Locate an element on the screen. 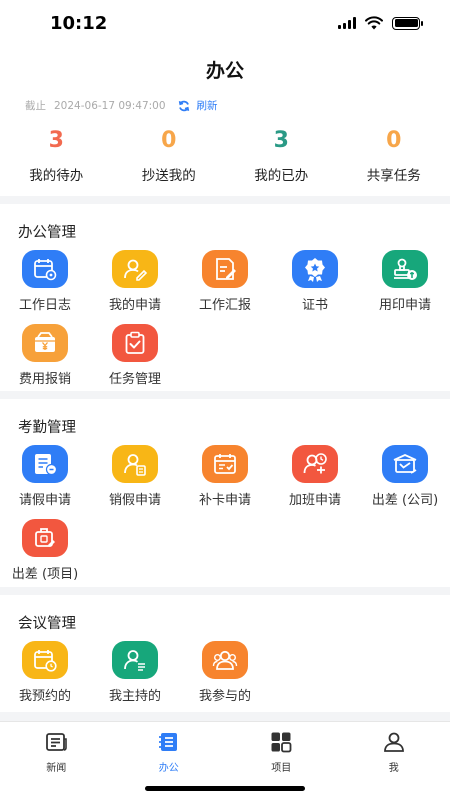 This screenshot has width=450, height=800. grid-item-leave-request: 请假申请 is located at coordinates (45, 476).